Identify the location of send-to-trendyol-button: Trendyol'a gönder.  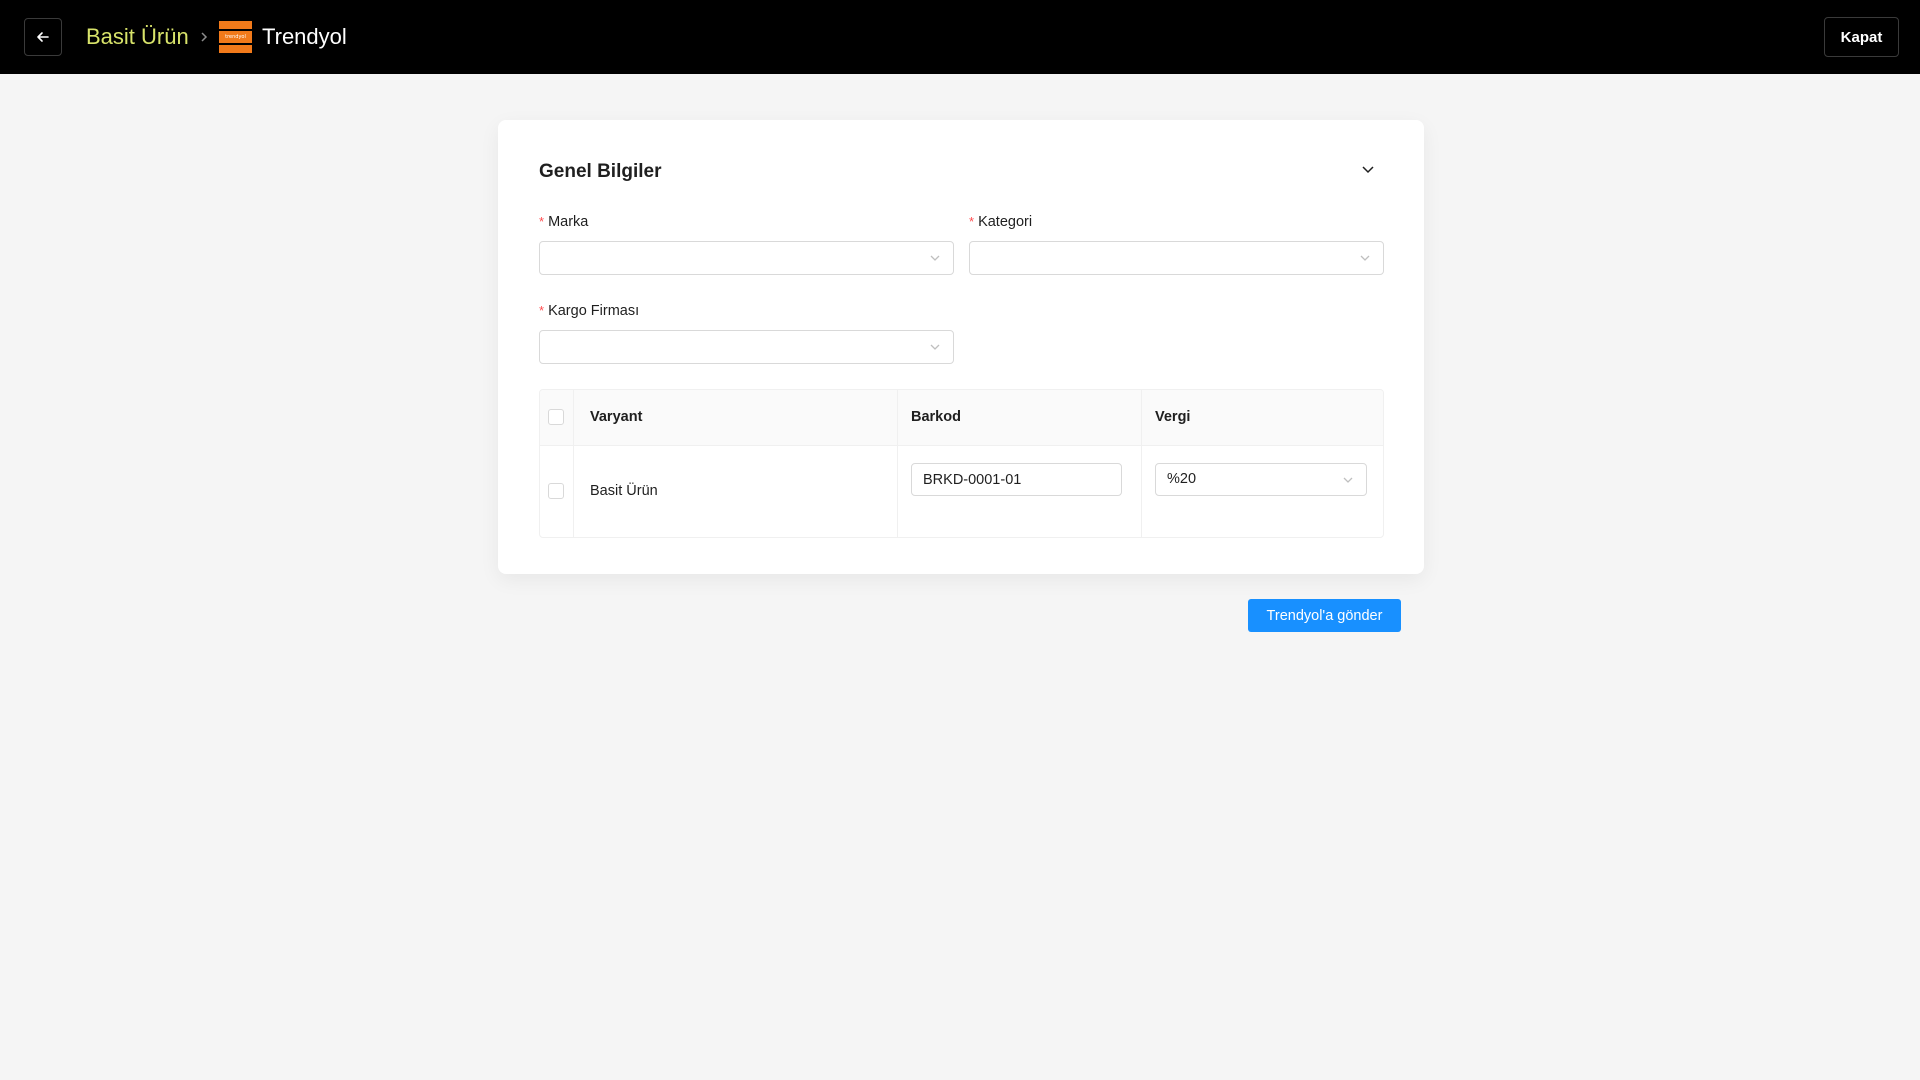
(1324, 615).